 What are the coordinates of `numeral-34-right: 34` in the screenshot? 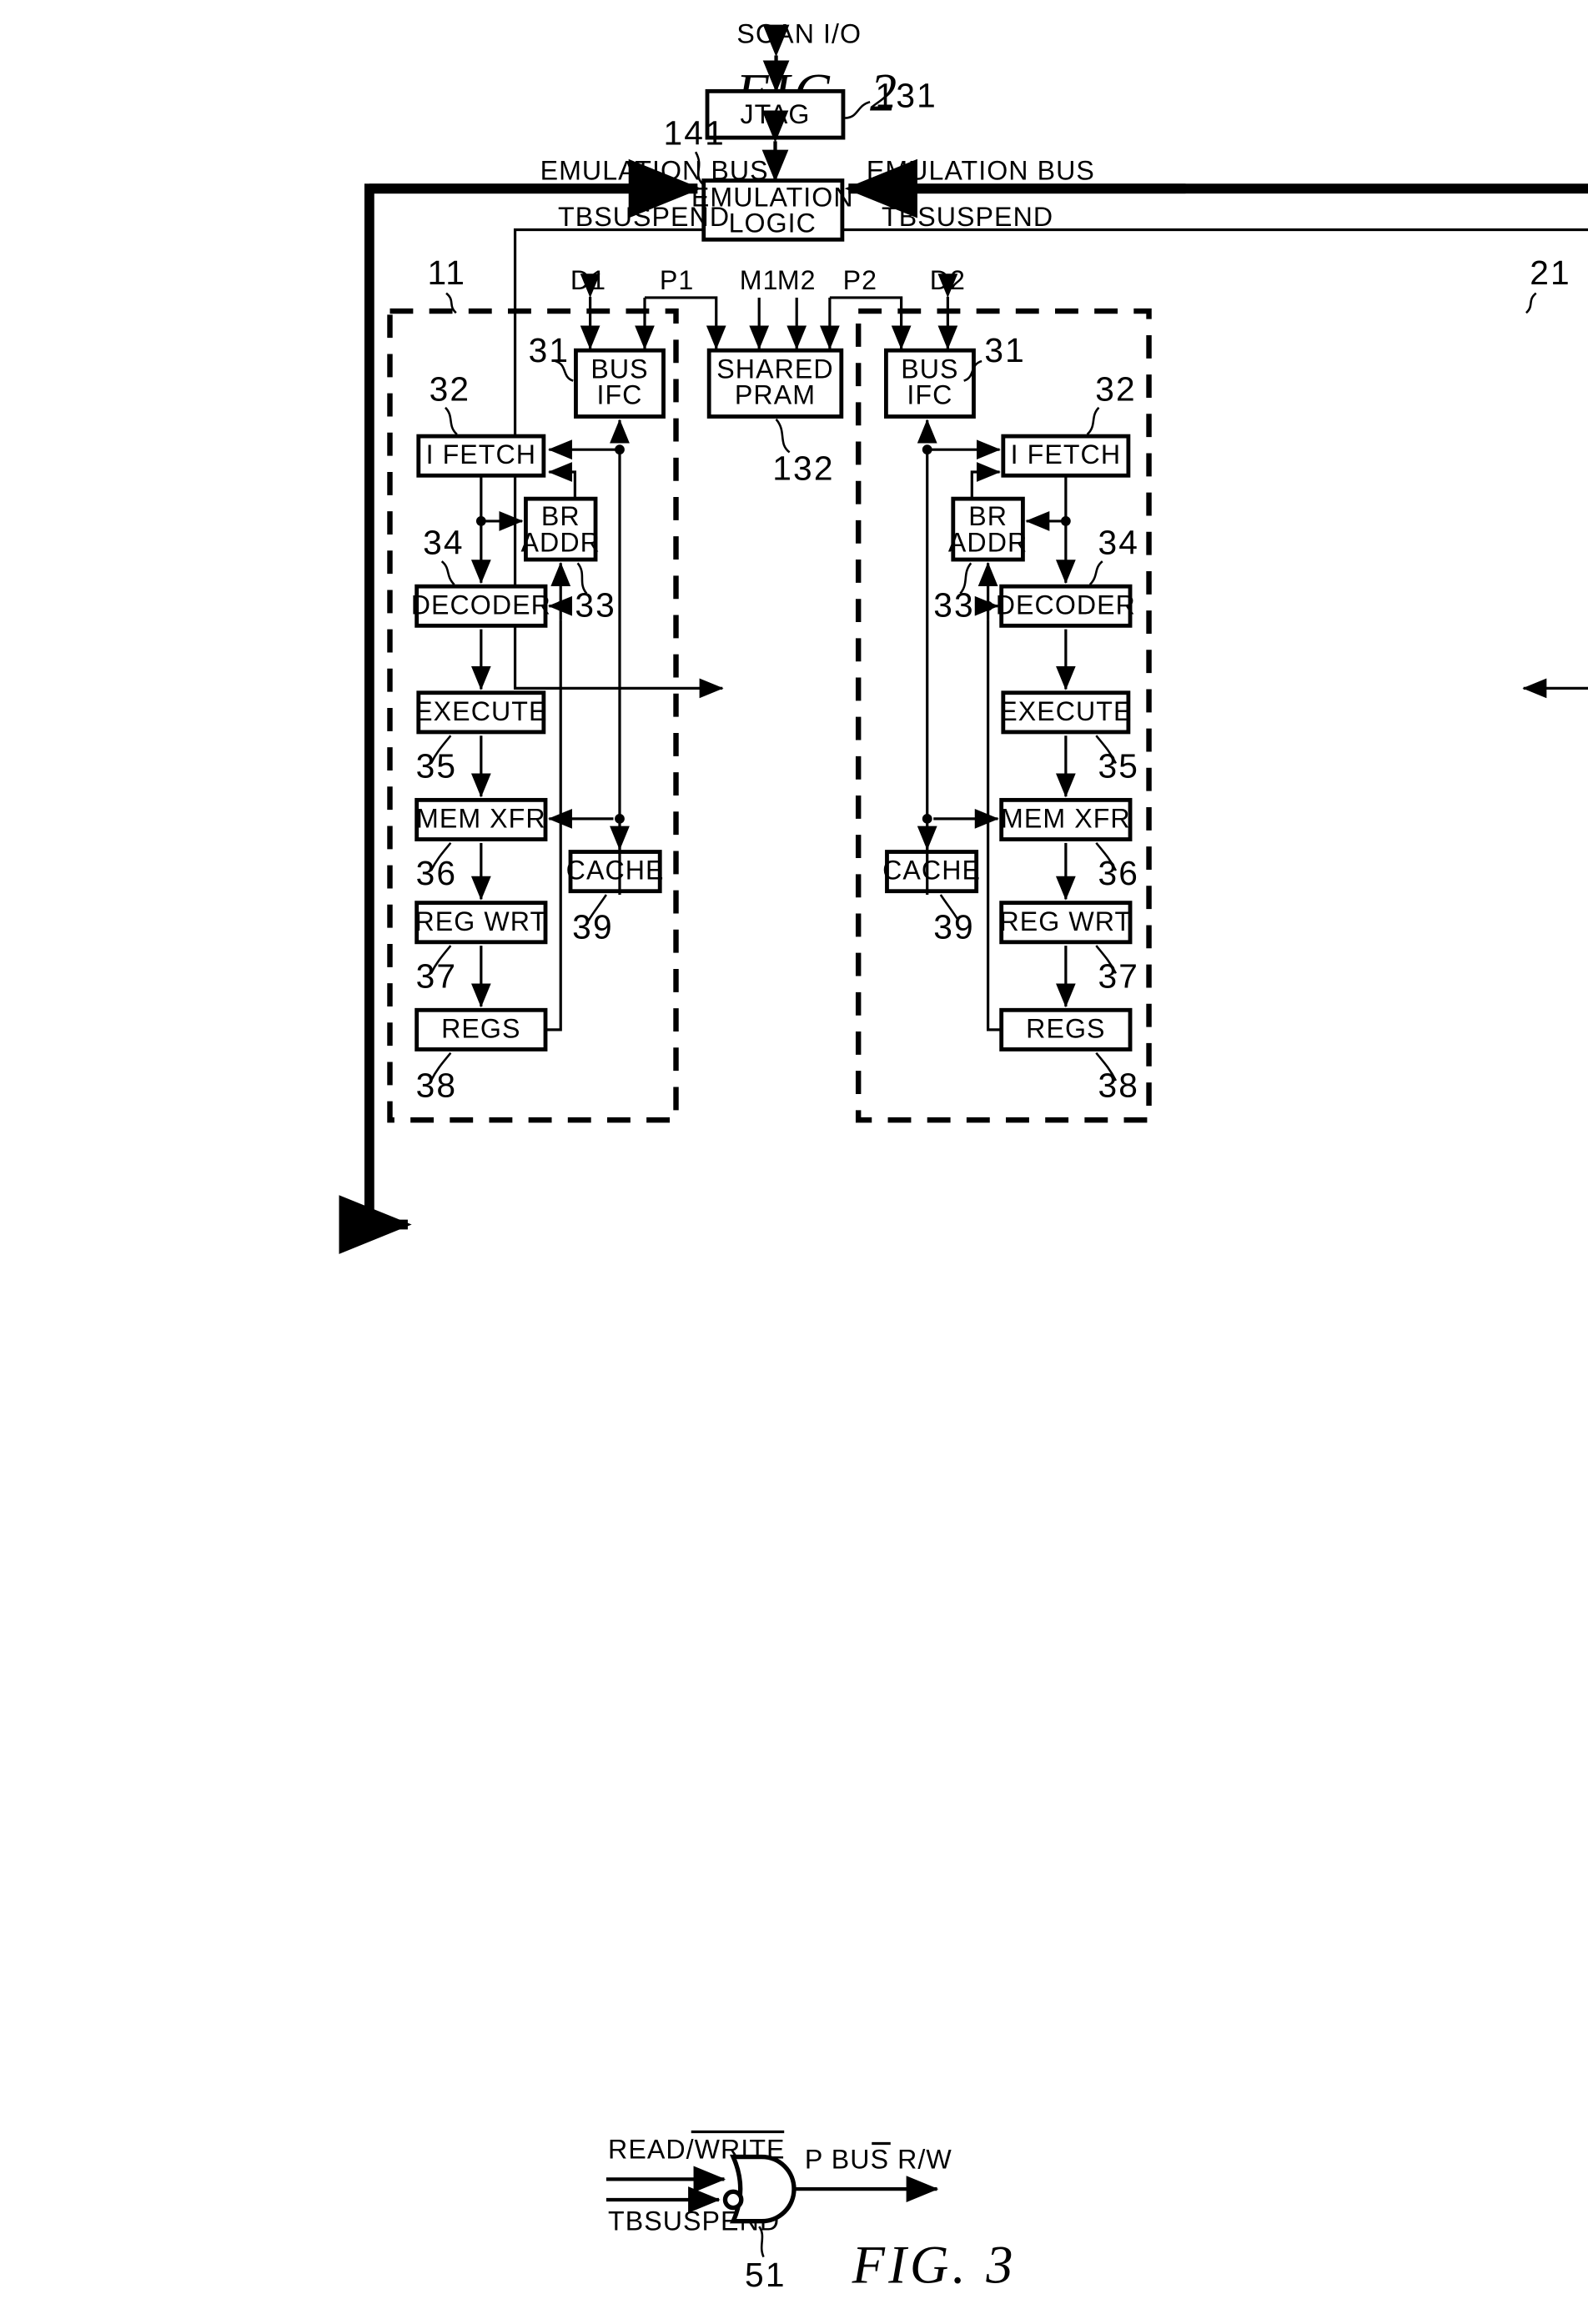 It's located at (1118, 543).